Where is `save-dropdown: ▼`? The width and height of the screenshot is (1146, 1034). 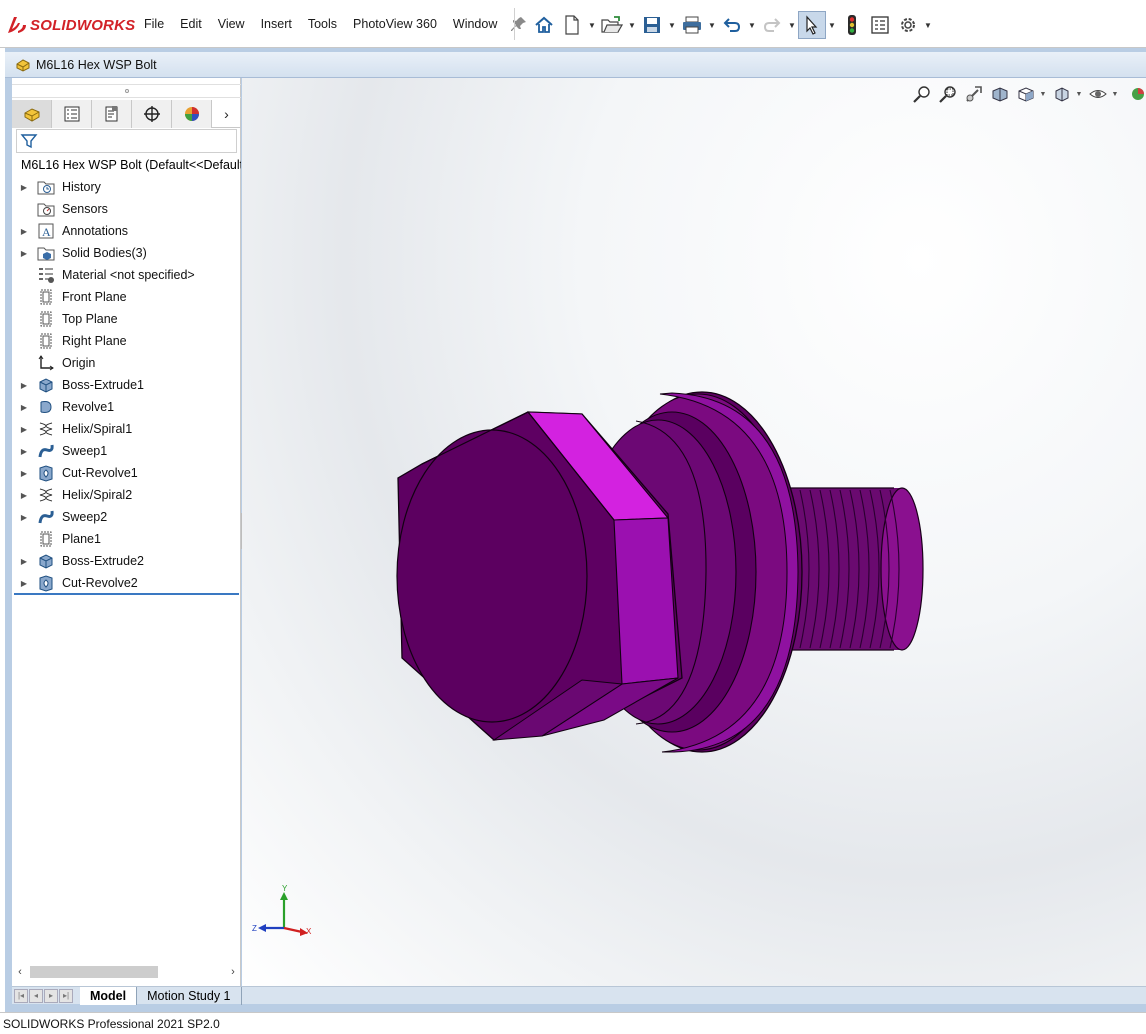 save-dropdown: ▼ is located at coordinates (672, 25).